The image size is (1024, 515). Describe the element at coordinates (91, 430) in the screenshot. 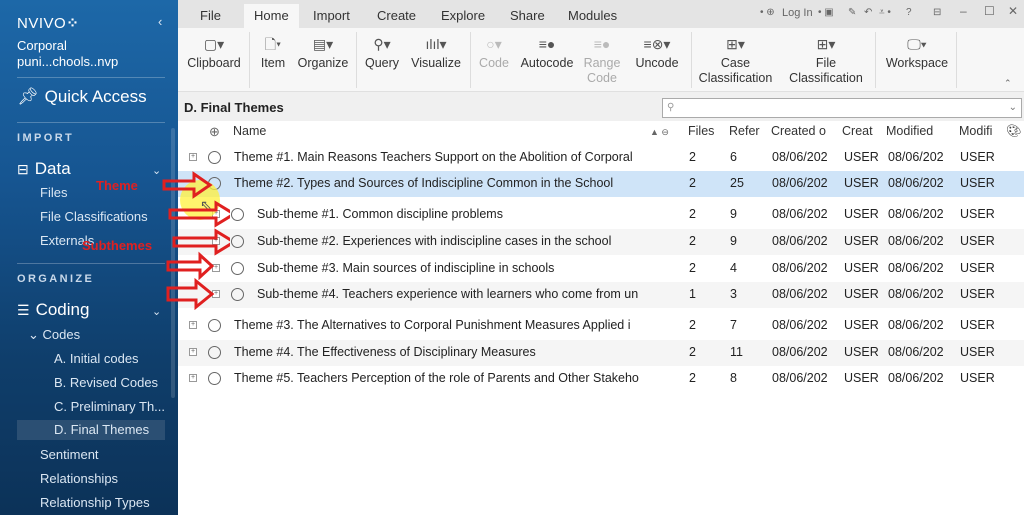

I see `sidebar-item-final-themes: D. Final Themes` at that location.